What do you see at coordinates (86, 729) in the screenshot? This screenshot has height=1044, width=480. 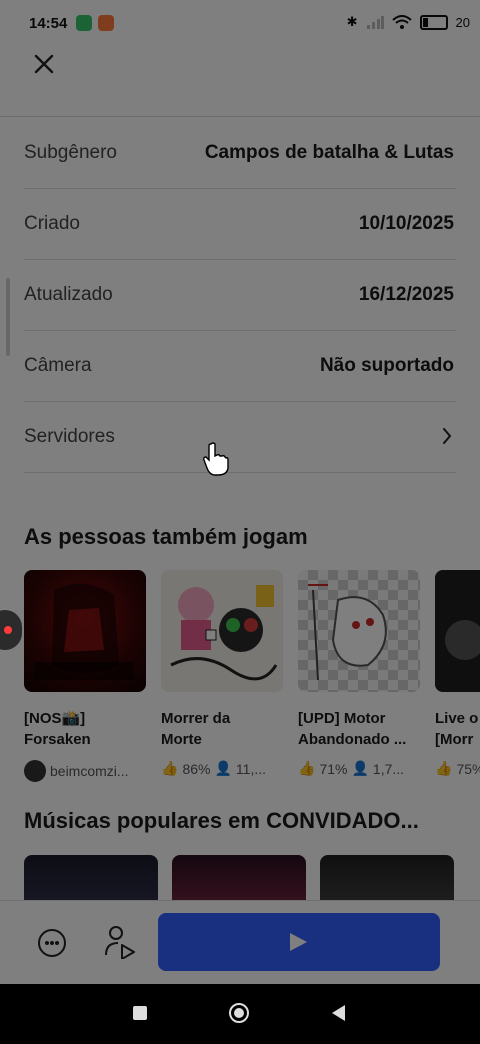 I see `game-title: [NOS📸] Forsaken` at bounding box center [86, 729].